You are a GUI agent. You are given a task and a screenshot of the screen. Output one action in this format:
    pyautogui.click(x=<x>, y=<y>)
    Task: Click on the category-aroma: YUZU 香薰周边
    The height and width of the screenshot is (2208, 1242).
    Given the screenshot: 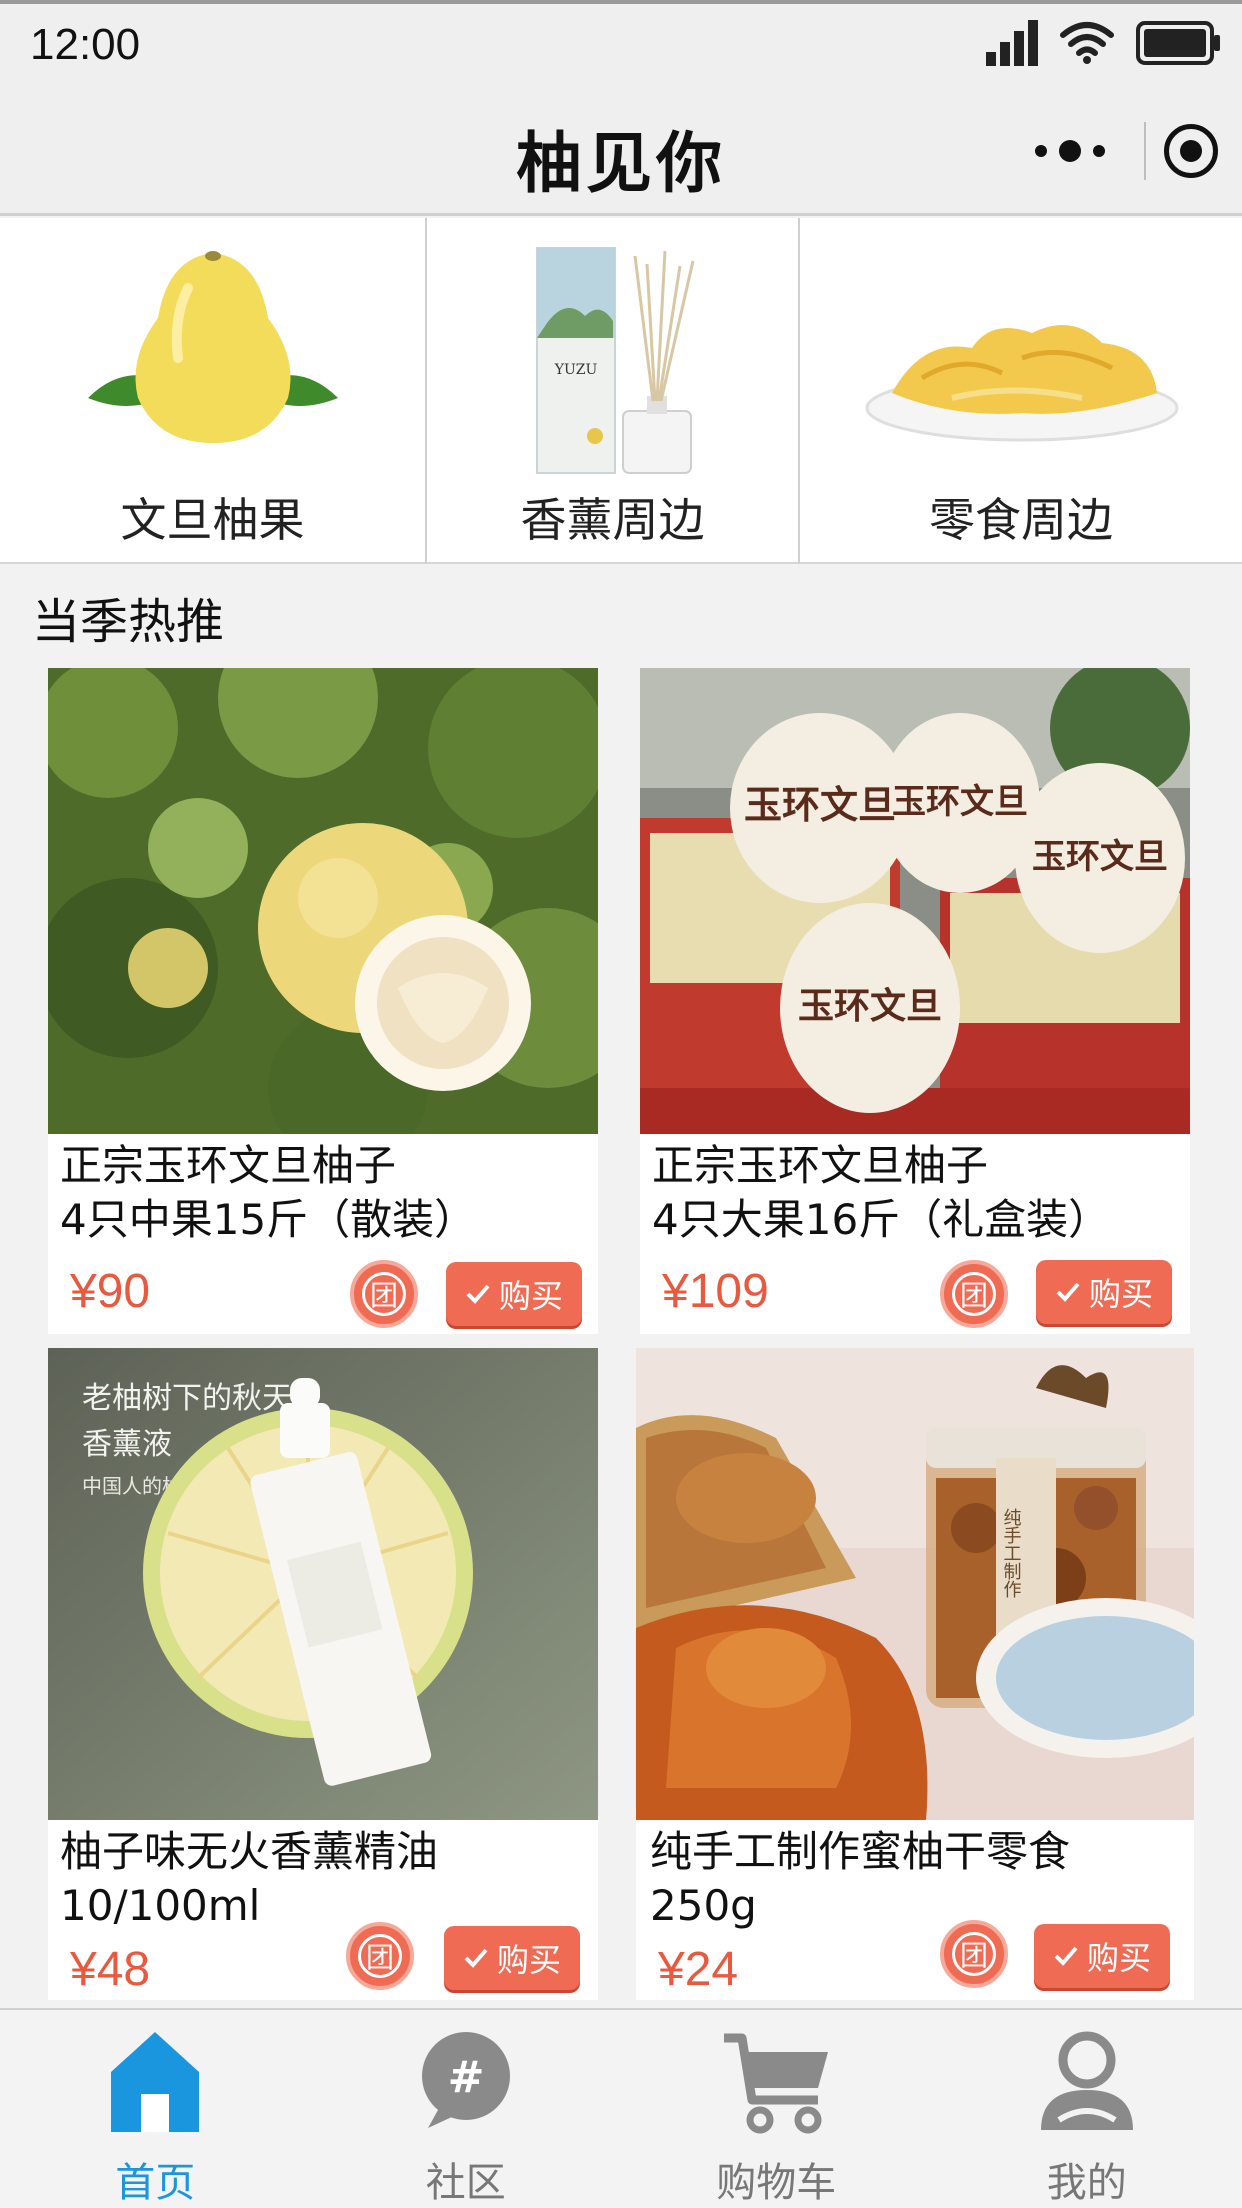 What is the action you would take?
    pyautogui.click(x=611, y=391)
    